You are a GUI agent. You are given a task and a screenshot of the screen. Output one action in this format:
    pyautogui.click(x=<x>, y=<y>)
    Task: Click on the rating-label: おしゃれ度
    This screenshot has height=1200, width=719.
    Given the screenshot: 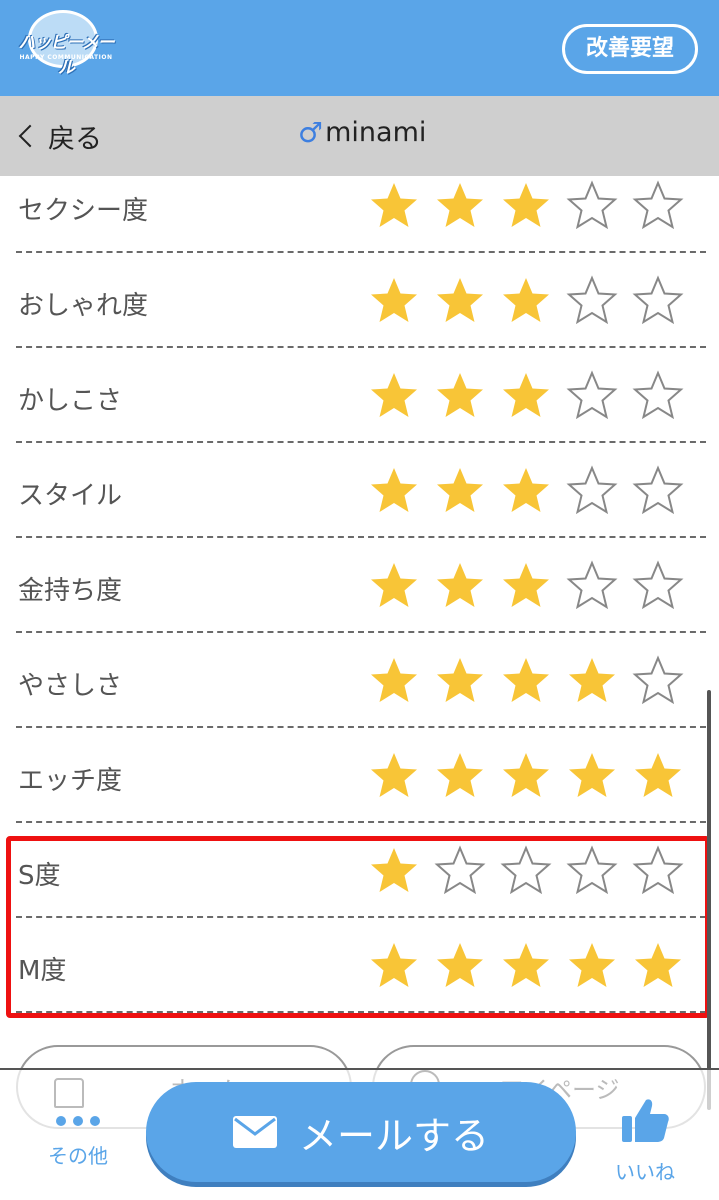 What is the action you would take?
    pyautogui.click(x=83, y=306)
    